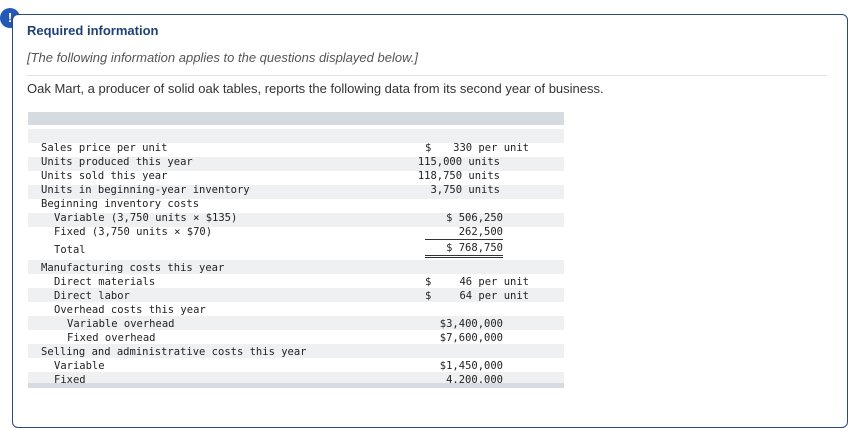  I want to click on value-sa-variable: $1,450,000, so click(471, 366).